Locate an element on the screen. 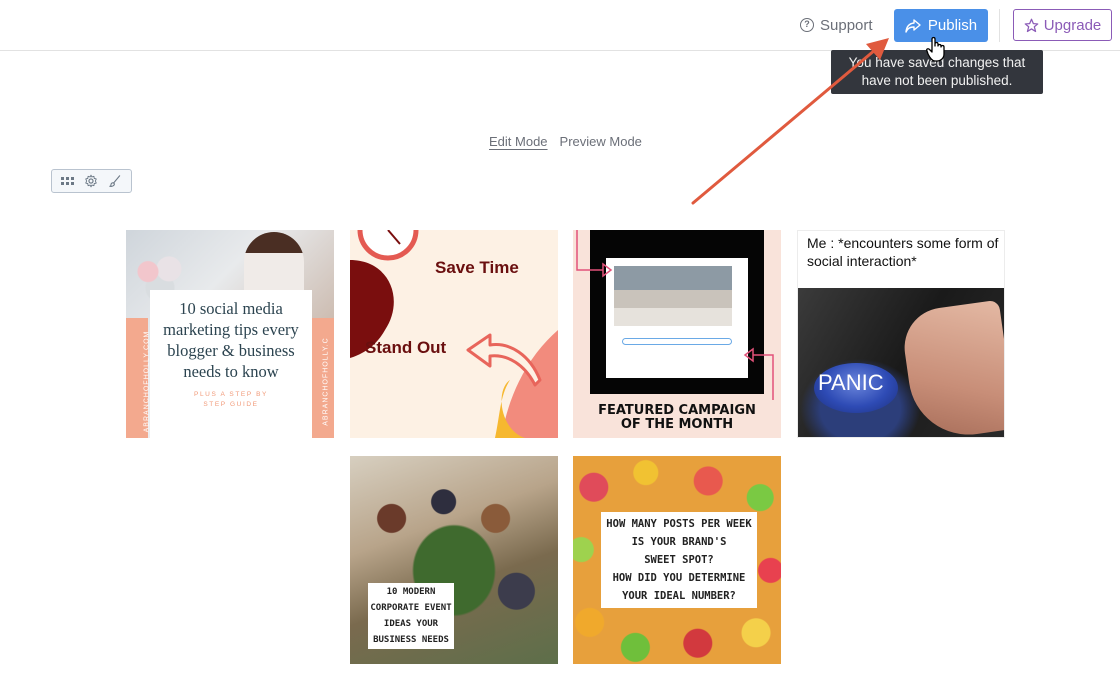 The width and height of the screenshot is (1120, 675). upgrade-label: Upgrade is located at coordinates (1072, 25).